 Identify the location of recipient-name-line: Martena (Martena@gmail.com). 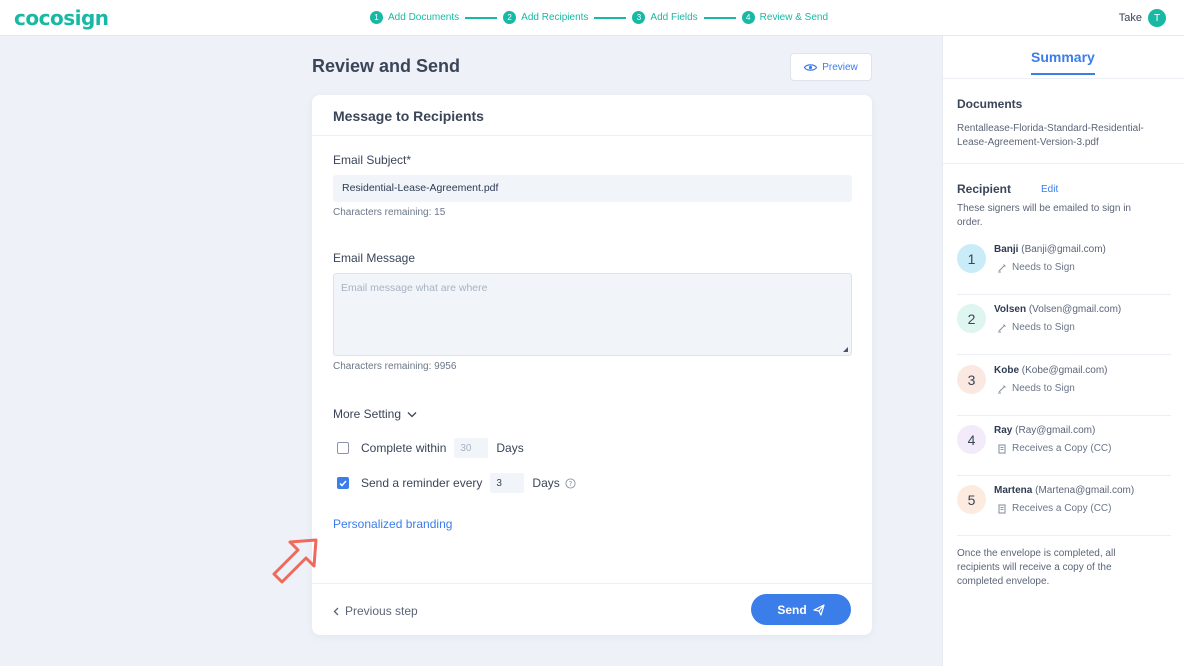
(1064, 490).